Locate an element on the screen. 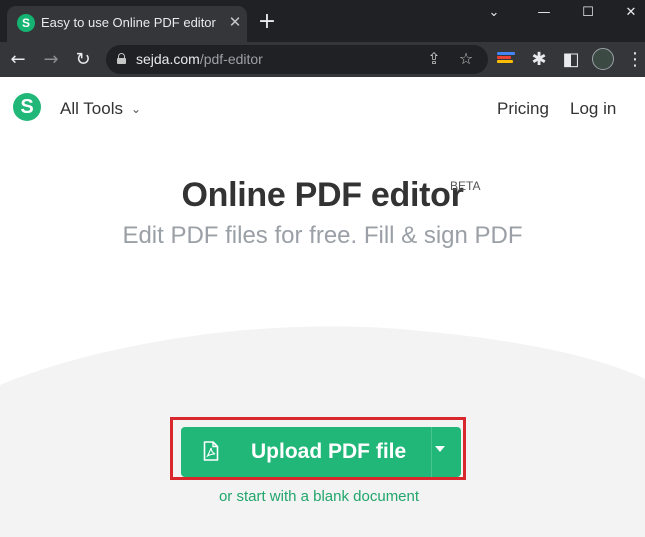 This screenshot has height=537, width=645. star-icon: ☆ is located at coordinates (466, 59).